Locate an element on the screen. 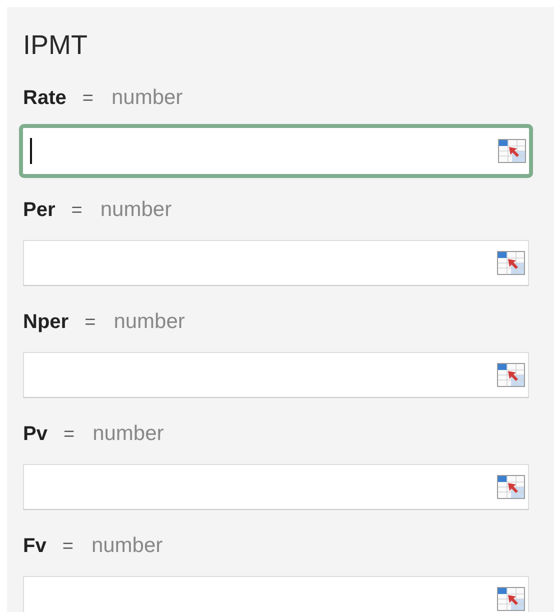  arg-name: Nper is located at coordinates (46, 322).